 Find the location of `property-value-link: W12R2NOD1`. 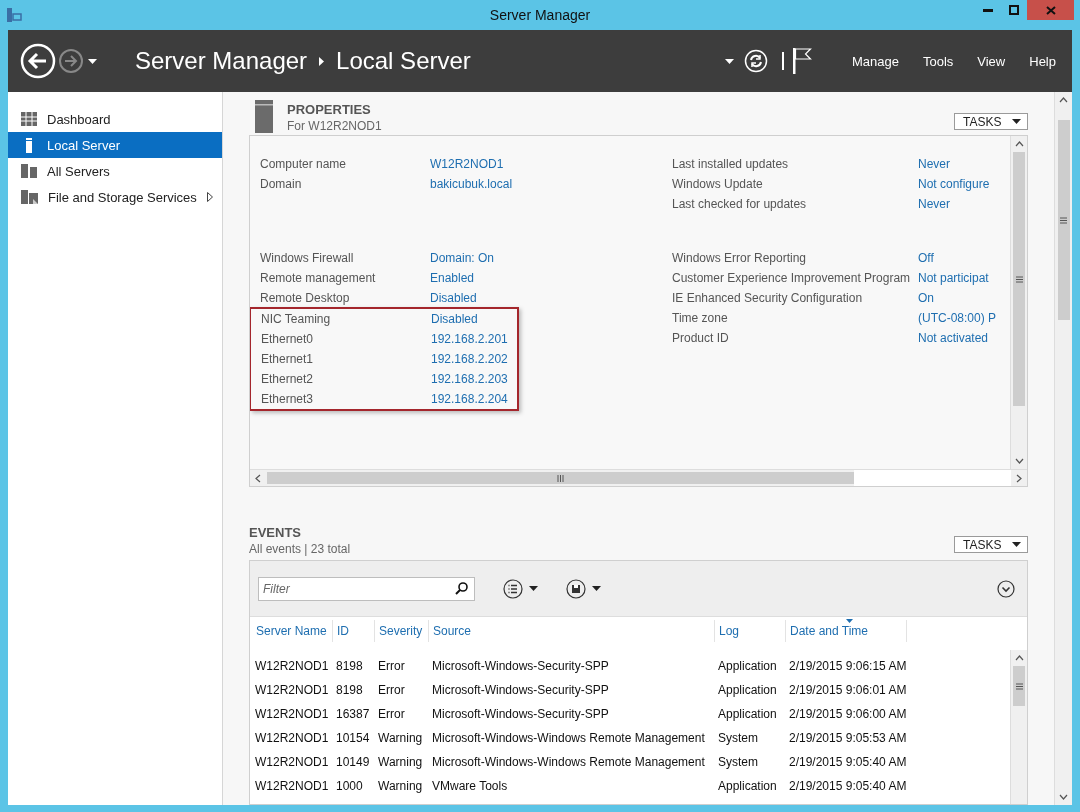

property-value-link: W12R2NOD1 is located at coordinates (467, 164).